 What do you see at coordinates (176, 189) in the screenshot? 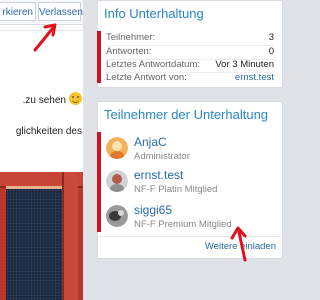
I see `participant-role: NF-F Platin Mitglied` at bounding box center [176, 189].